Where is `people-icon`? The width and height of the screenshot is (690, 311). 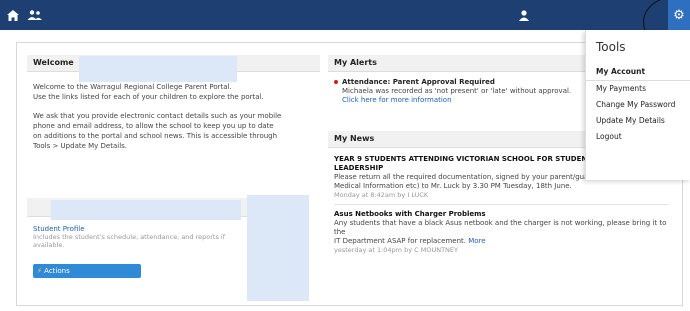
people-icon is located at coordinates (35, 15).